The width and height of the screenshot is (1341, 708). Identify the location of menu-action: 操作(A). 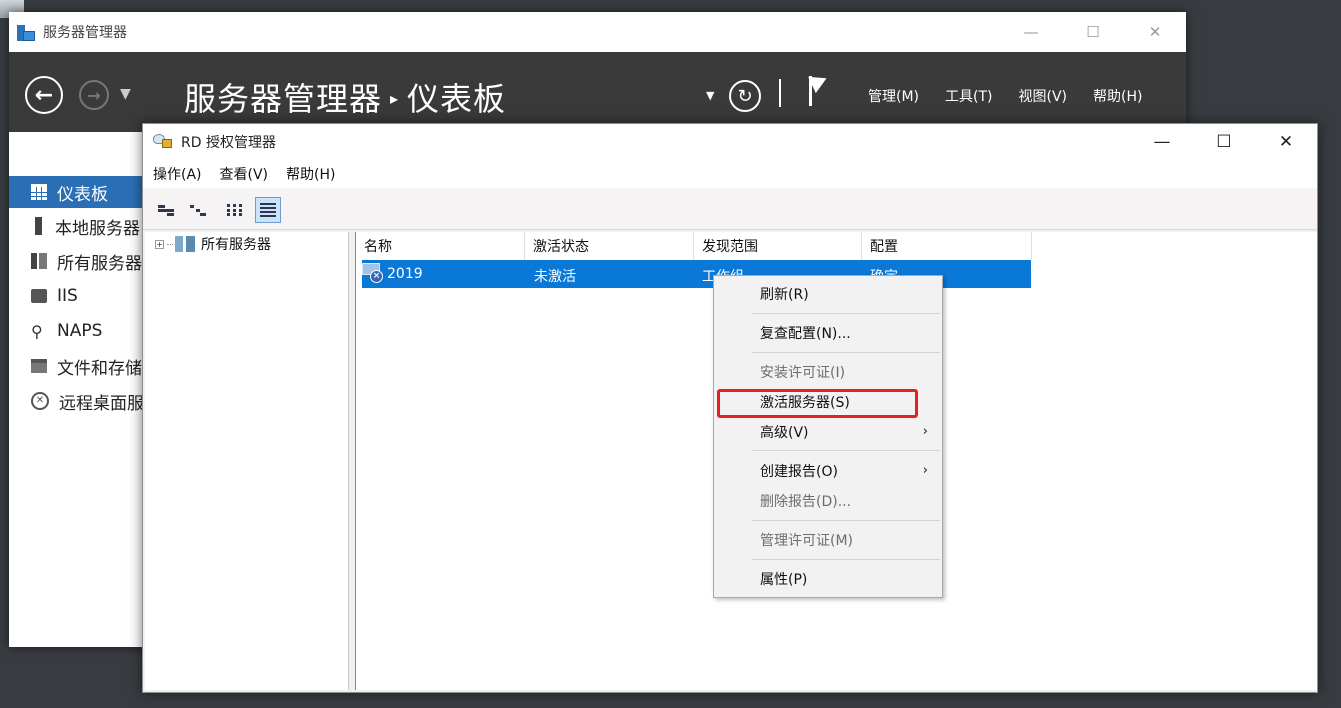
(177, 174).